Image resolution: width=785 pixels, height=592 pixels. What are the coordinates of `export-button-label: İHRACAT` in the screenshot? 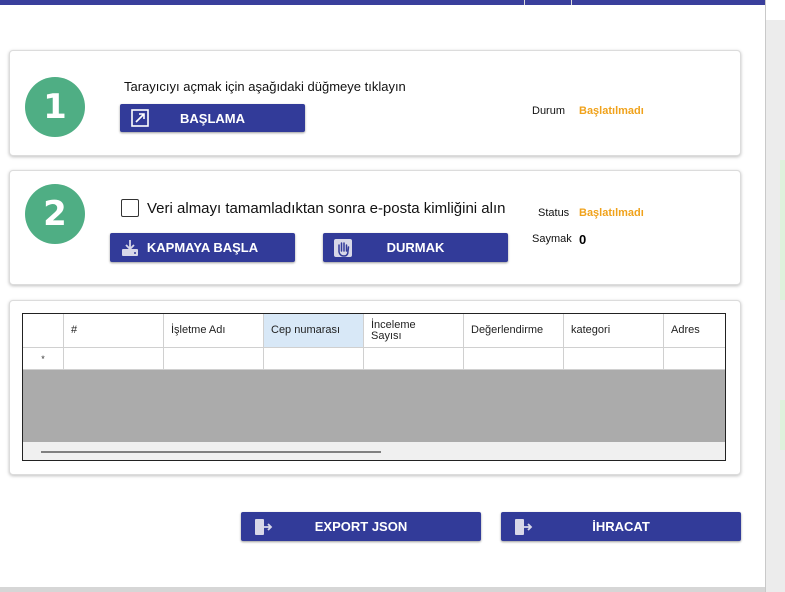 It's located at (621, 526).